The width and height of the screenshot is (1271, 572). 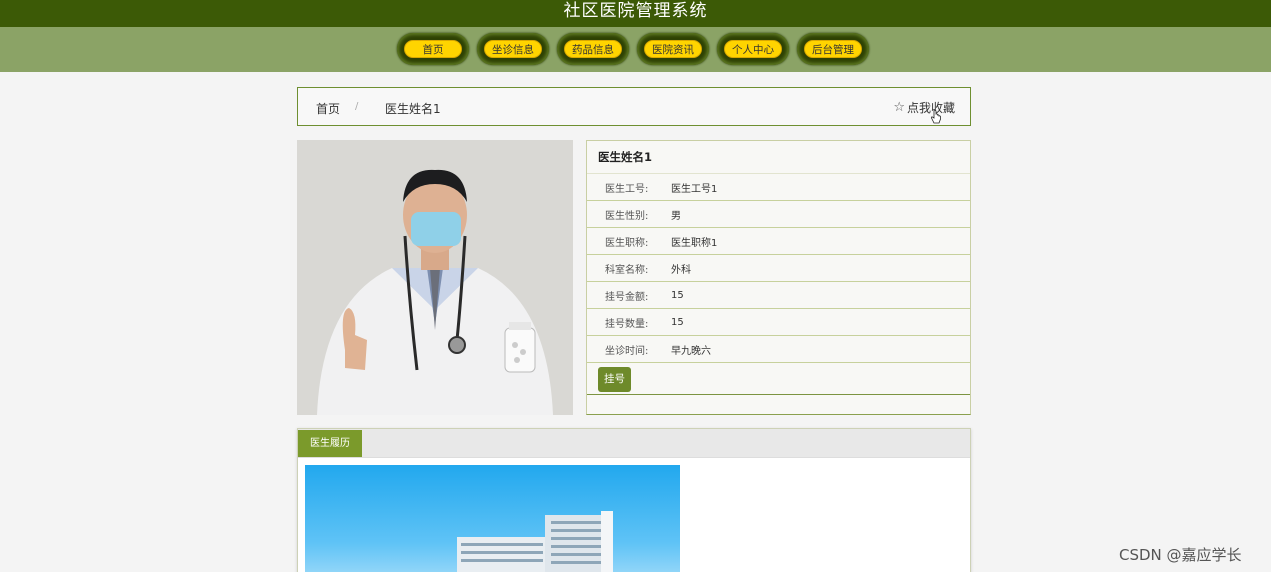 I want to click on detail-tabs: 医生履历, so click(x=634, y=500).